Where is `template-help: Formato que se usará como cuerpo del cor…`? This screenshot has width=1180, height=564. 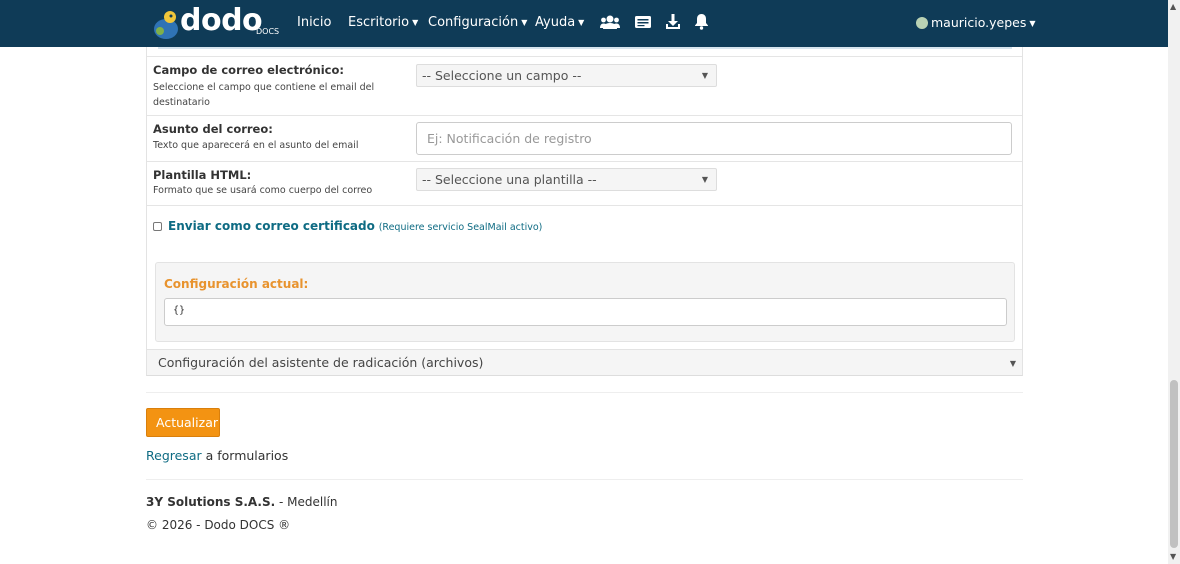
template-help: Formato que se usará como cuerpo del cor… is located at coordinates (263, 190).